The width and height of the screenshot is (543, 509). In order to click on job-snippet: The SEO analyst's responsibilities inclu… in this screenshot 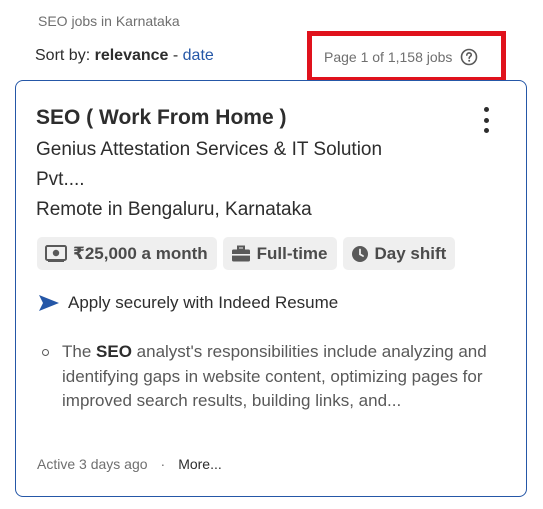, I will do `click(272, 377)`.